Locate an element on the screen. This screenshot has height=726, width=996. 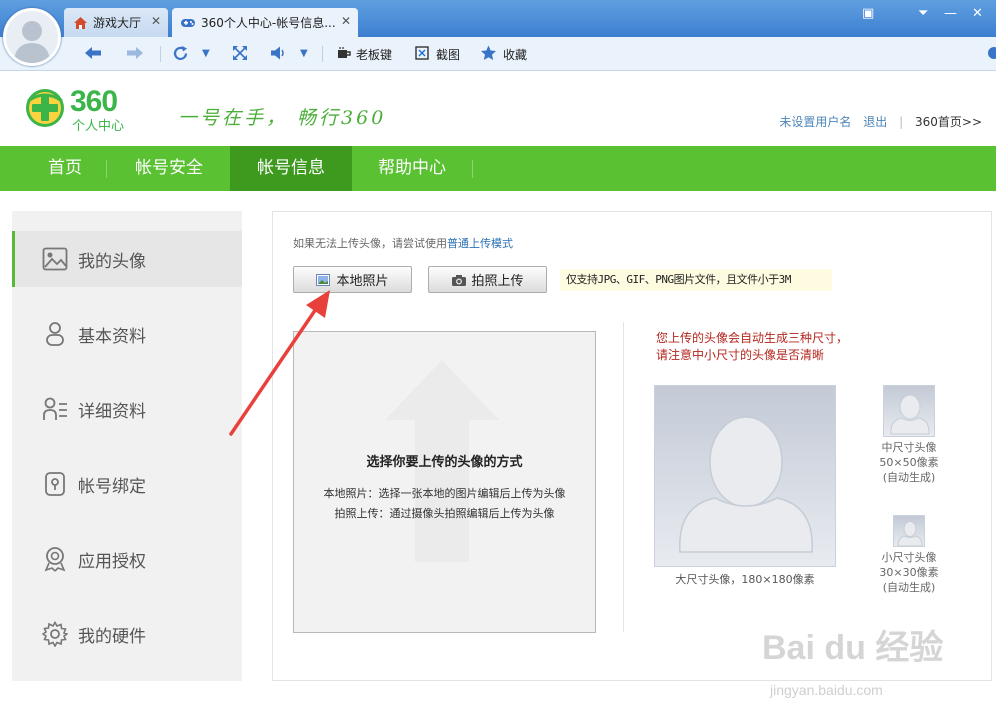
medium-avatar-preview is located at coordinates (909, 411).